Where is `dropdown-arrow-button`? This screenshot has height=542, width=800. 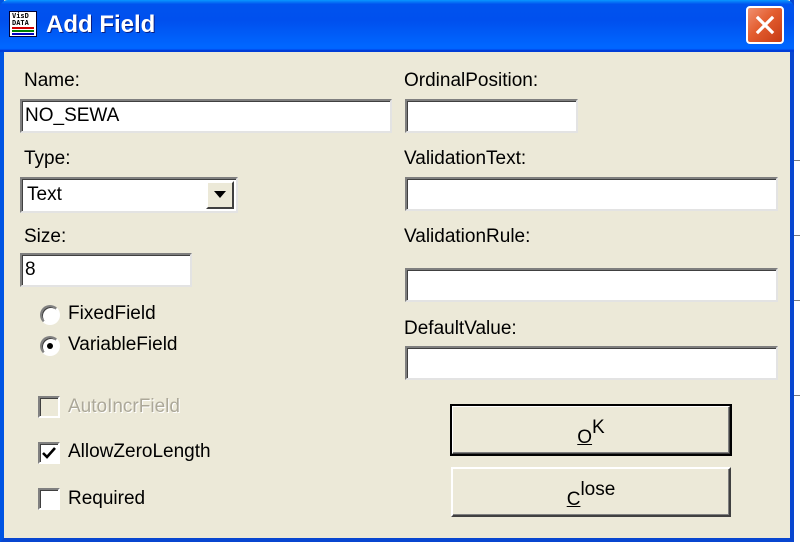 dropdown-arrow-button is located at coordinates (220, 195).